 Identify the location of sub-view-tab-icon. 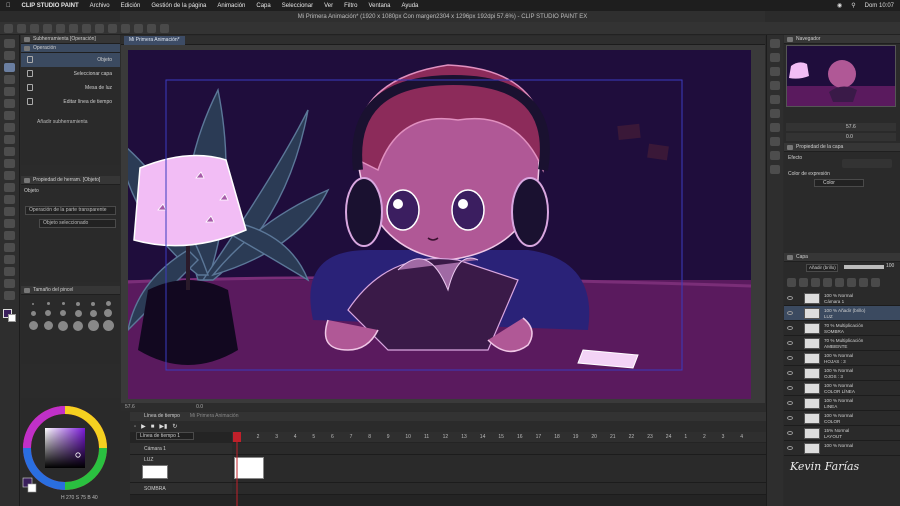
(775, 99).